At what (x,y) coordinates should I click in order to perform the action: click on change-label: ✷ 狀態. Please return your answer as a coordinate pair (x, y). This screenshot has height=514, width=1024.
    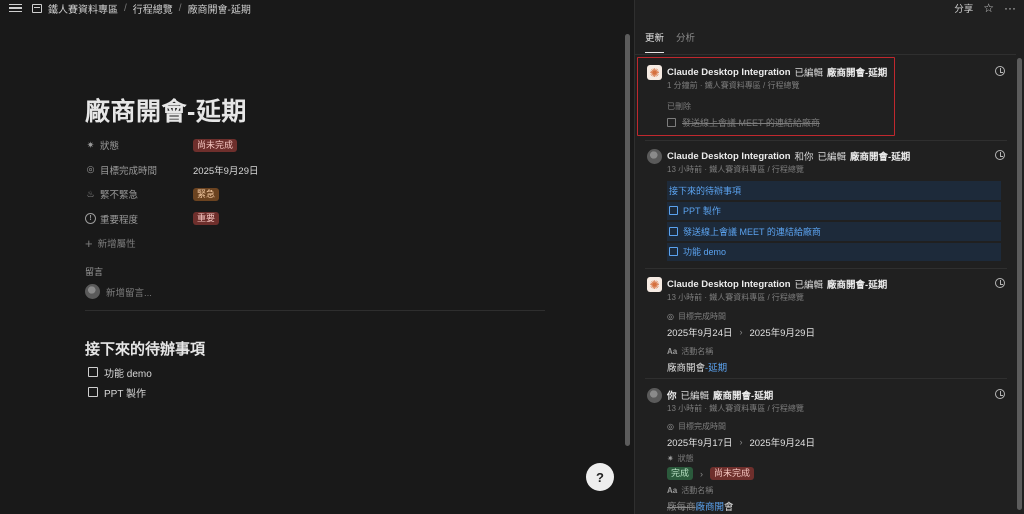
    Looking at the image, I should click on (837, 458).